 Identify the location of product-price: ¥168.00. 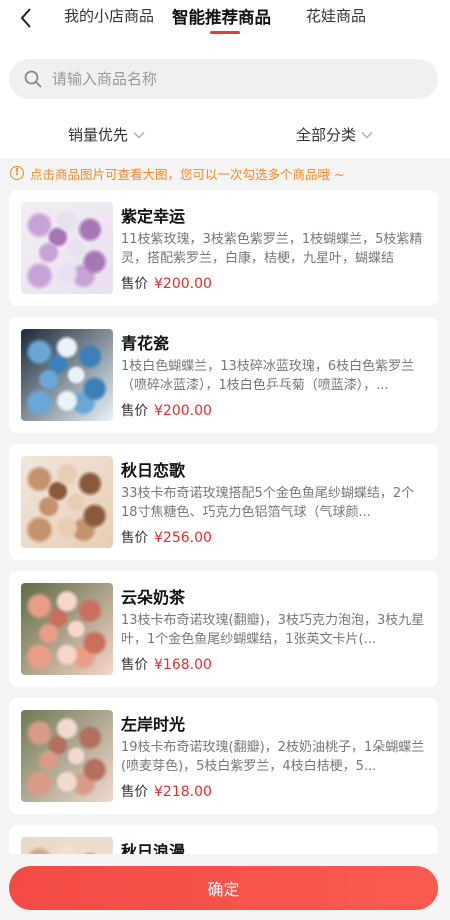
(183, 665).